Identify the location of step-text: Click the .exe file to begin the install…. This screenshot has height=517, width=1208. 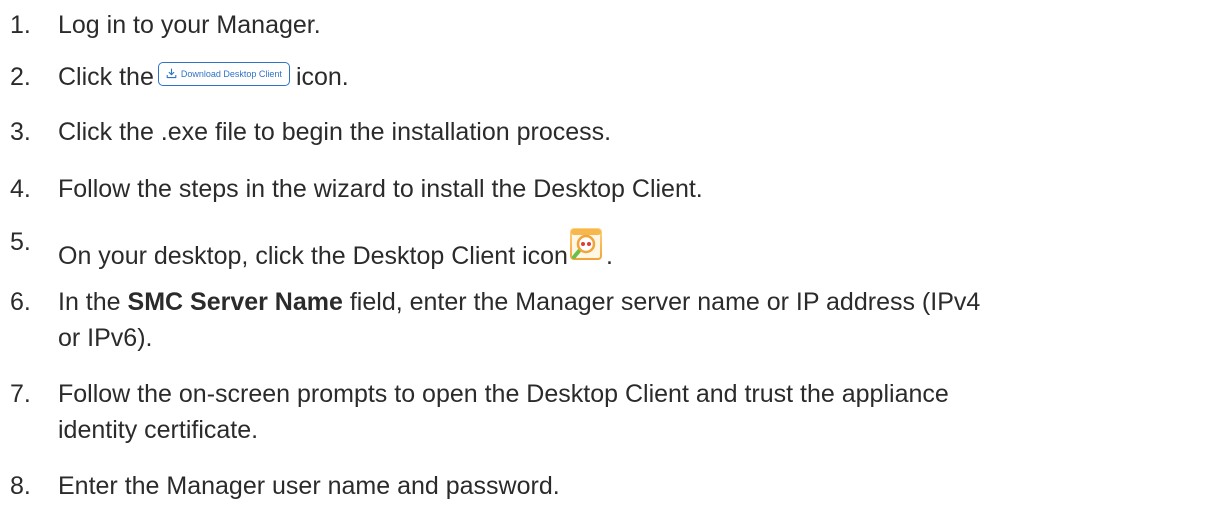
(335, 132).